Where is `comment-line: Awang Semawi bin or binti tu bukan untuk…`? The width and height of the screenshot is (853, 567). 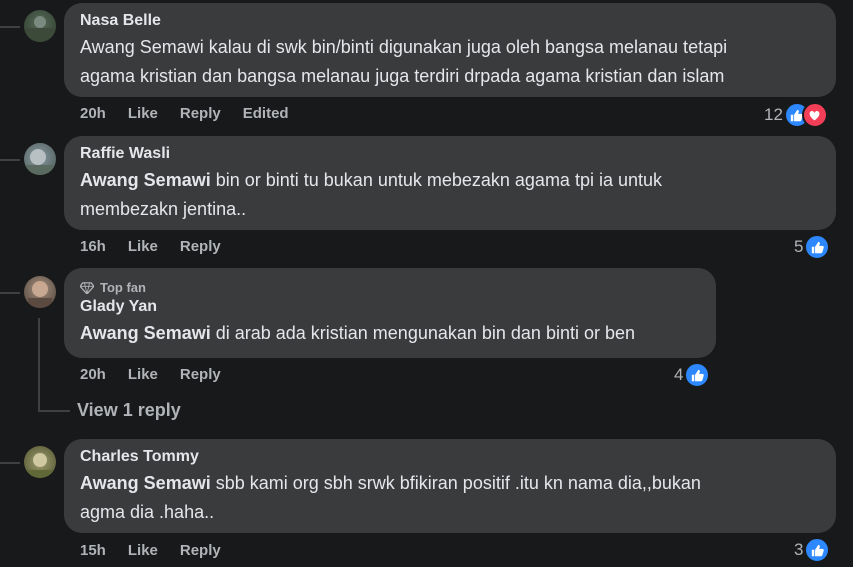
comment-line: Awang Semawi bin or binti tu bukan untuk… is located at coordinates (450, 180).